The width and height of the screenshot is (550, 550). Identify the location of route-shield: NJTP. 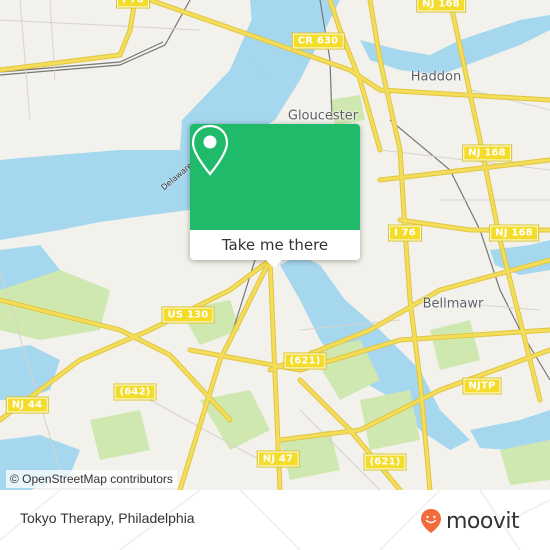
(482, 386).